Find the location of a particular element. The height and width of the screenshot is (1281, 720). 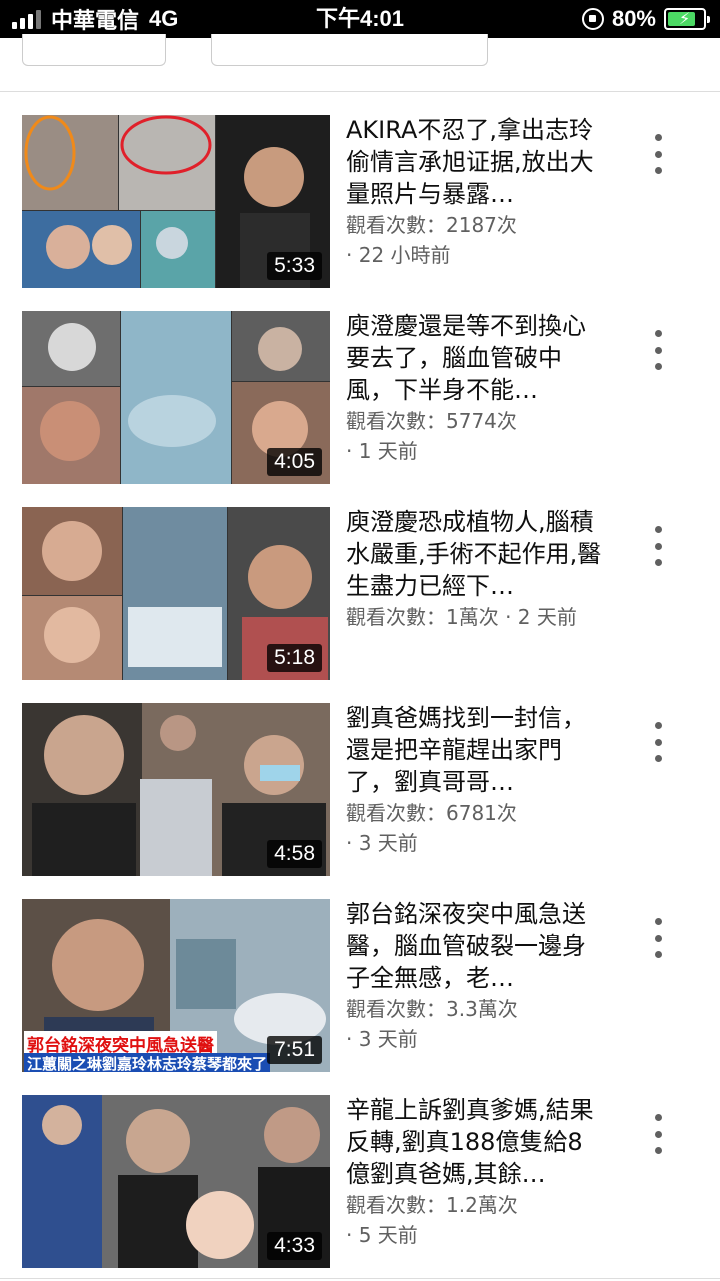

video-duration: 5:33 is located at coordinates (294, 266).